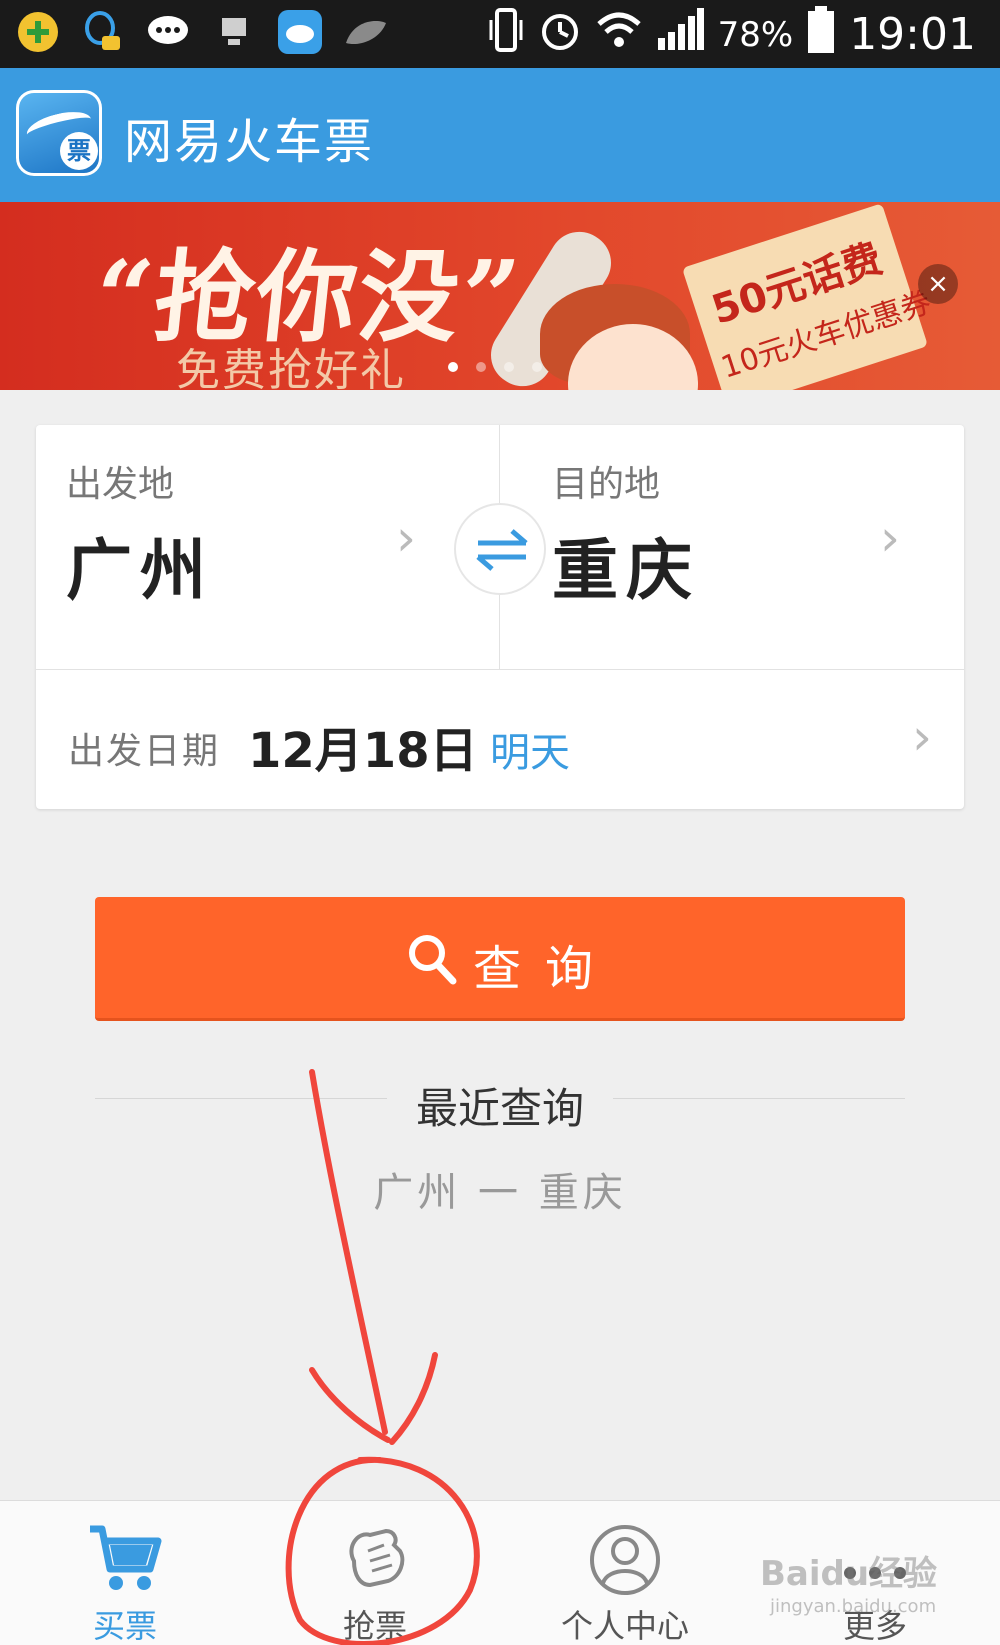 The image size is (1000, 1645). I want to click on cloud-icon, so click(300, 32).